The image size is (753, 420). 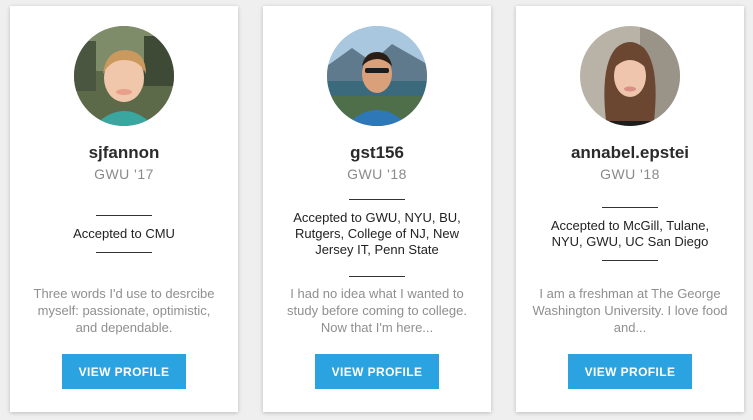 What do you see at coordinates (124, 152) in the screenshot?
I see `username: sjfannon` at bounding box center [124, 152].